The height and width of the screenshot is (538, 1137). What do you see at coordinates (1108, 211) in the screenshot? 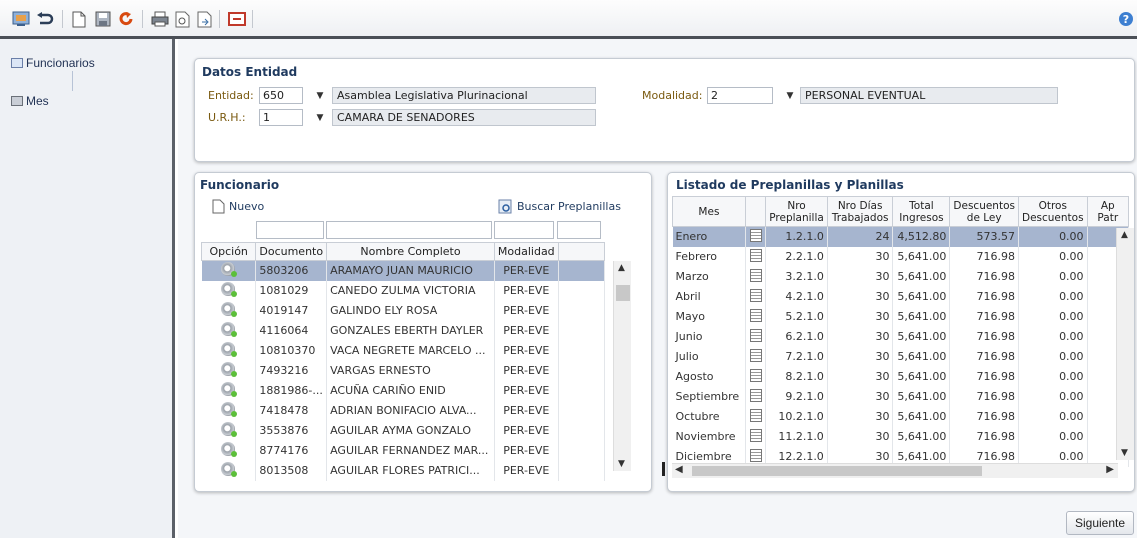
I see `column-header: Ap Patr` at bounding box center [1108, 211].